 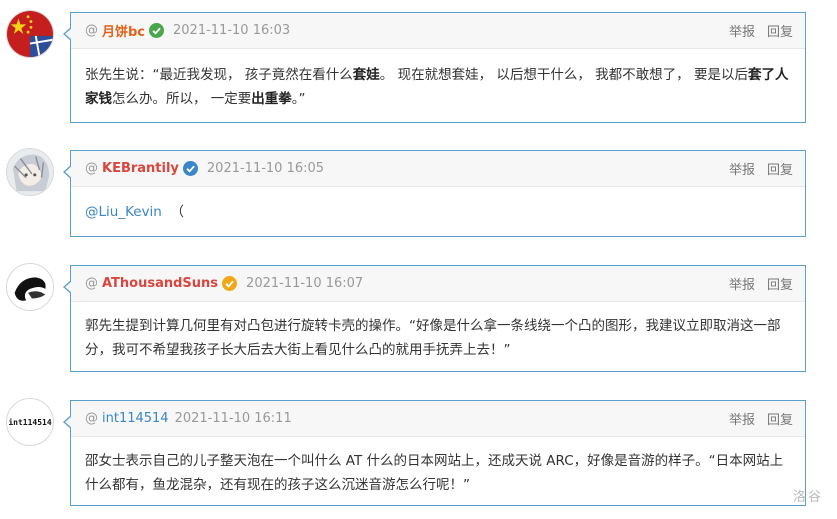 I want to click on comment-date: 2021-11-10 16:11, so click(x=233, y=418).